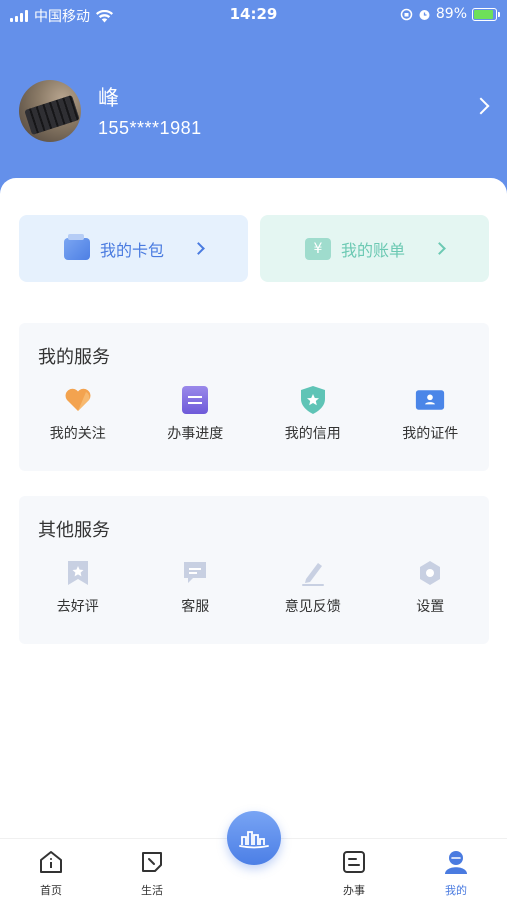 The image size is (507, 900). What do you see at coordinates (152, 862) in the screenshot?
I see `life-icon` at bounding box center [152, 862].